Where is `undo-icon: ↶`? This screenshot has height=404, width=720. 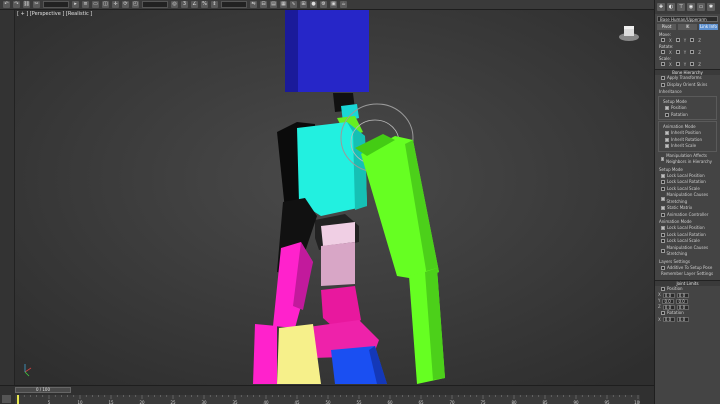 undo-icon: ↶ is located at coordinates (6, 4).